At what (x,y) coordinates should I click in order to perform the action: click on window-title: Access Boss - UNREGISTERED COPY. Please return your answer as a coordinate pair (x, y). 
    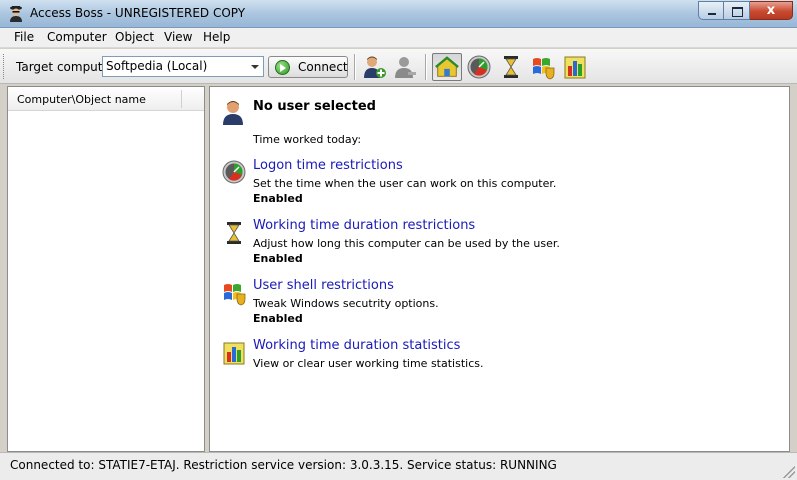
    Looking at the image, I should click on (138, 13).